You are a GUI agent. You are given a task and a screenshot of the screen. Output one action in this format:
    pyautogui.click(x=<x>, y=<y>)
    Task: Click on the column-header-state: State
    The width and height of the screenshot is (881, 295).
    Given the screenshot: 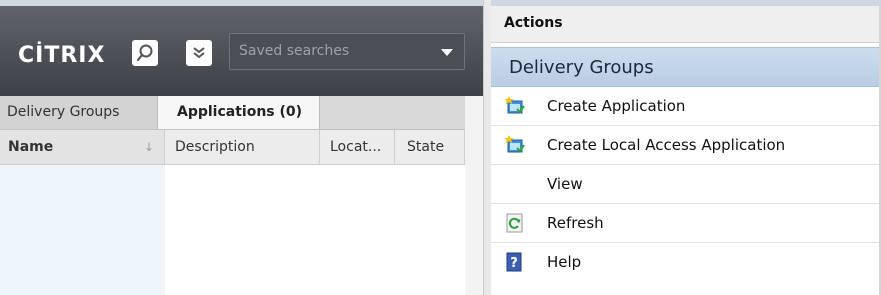 What is the action you would take?
    pyautogui.click(x=430, y=147)
    